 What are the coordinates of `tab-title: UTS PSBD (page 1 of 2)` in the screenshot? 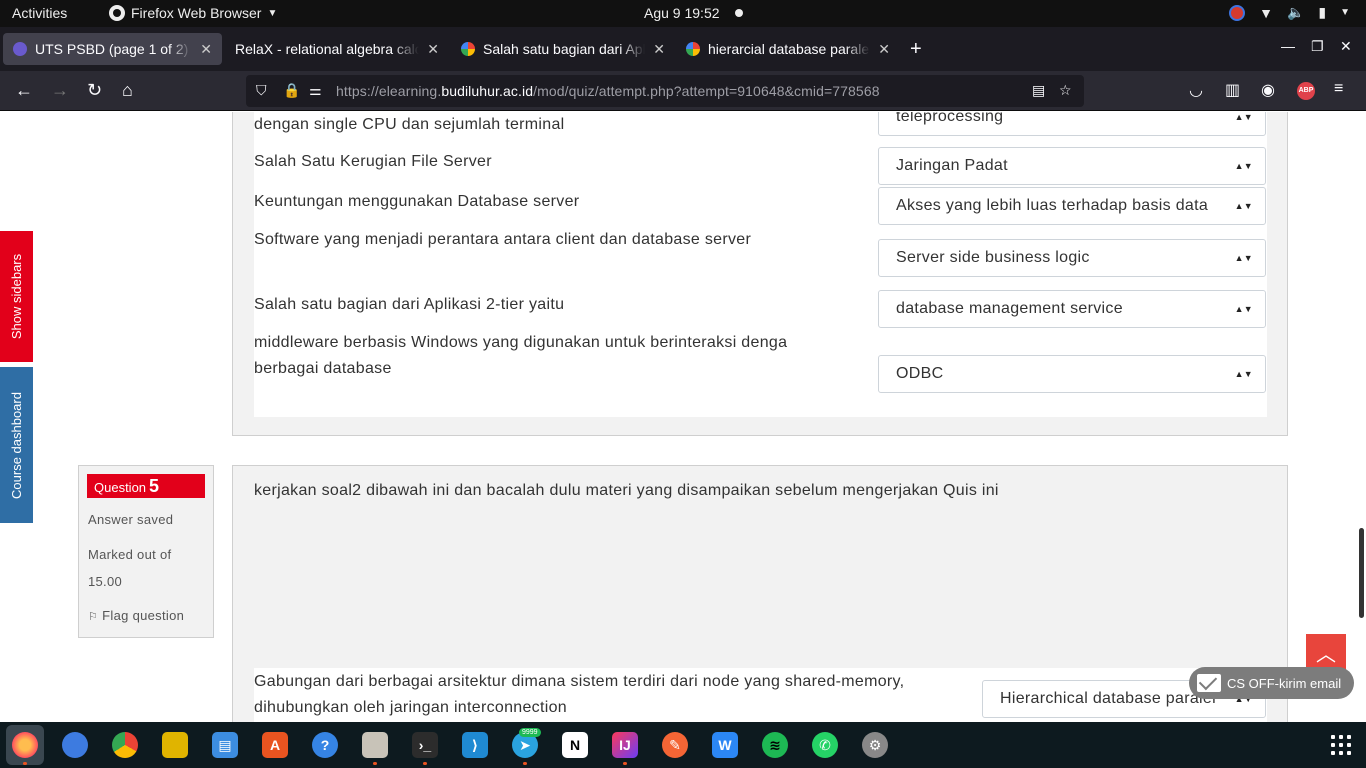 It's located at (112, 49).